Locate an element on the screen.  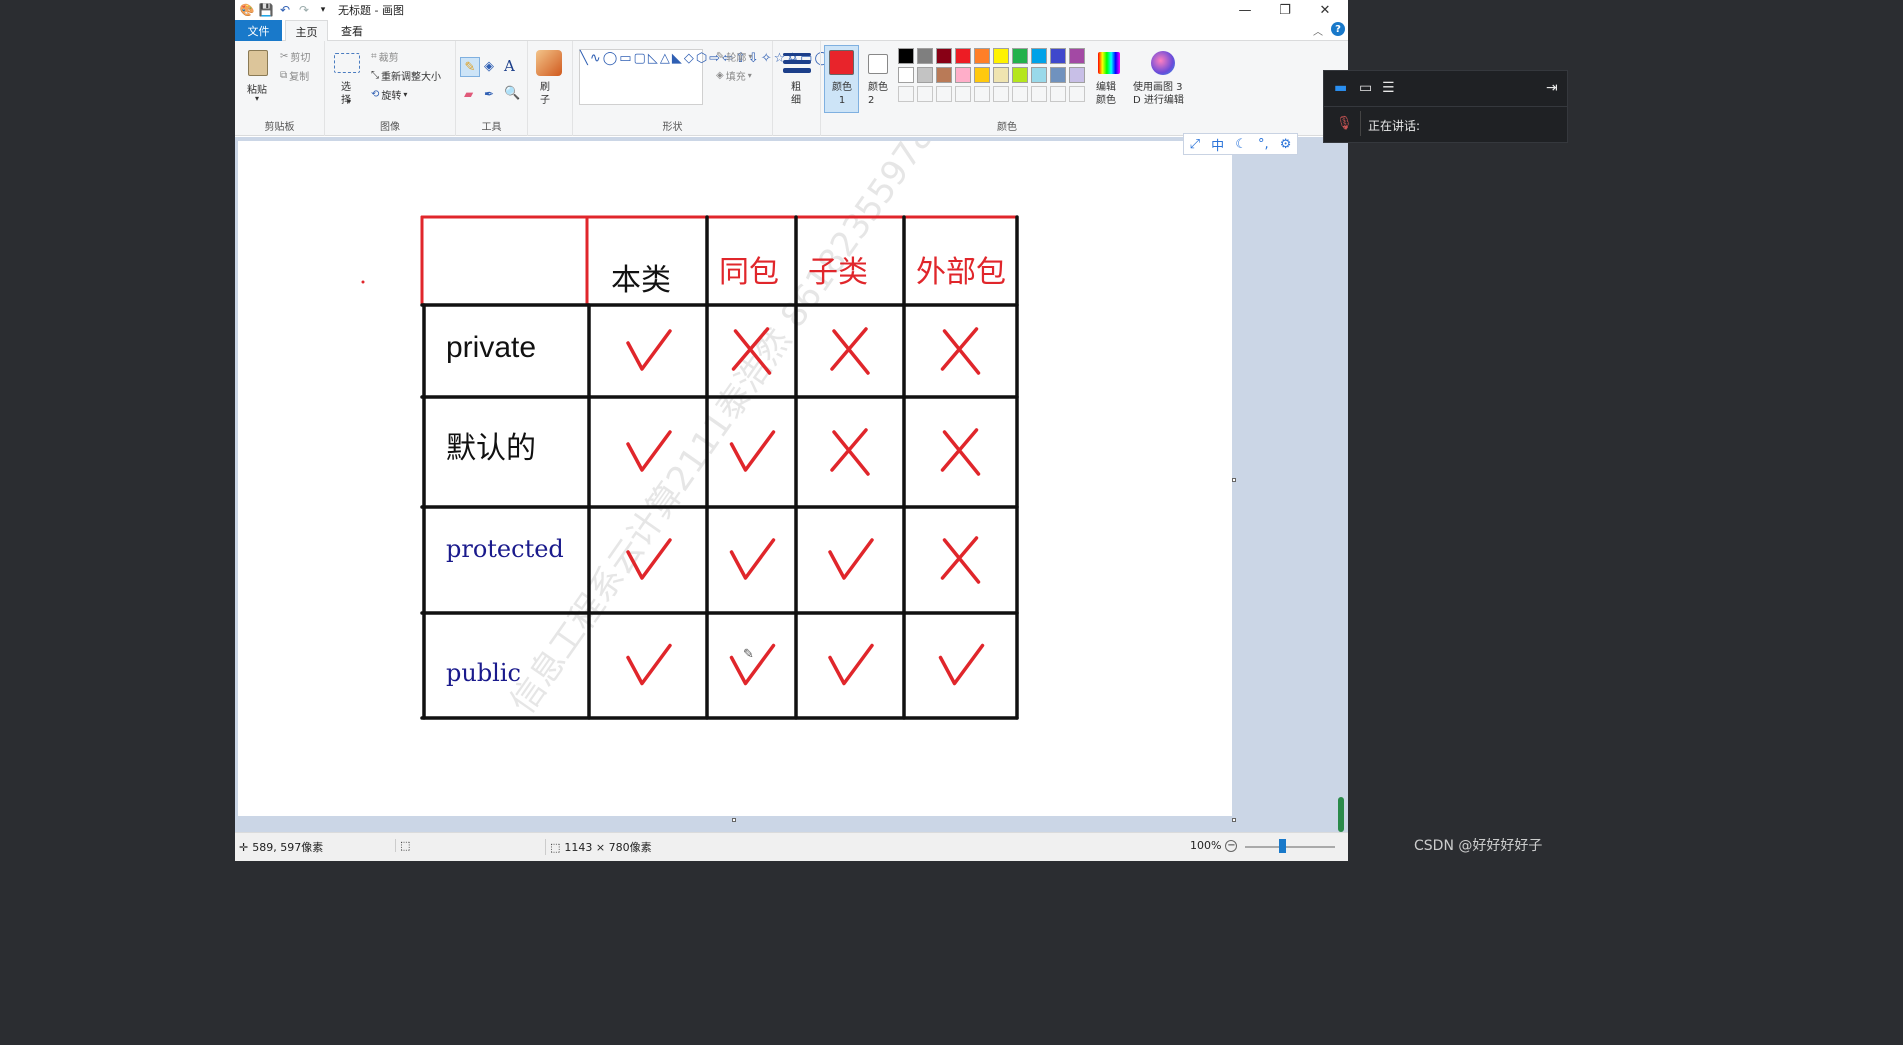
rotate-button: ⟲ 旋转 ▾ is located at coordinates (389, 94).